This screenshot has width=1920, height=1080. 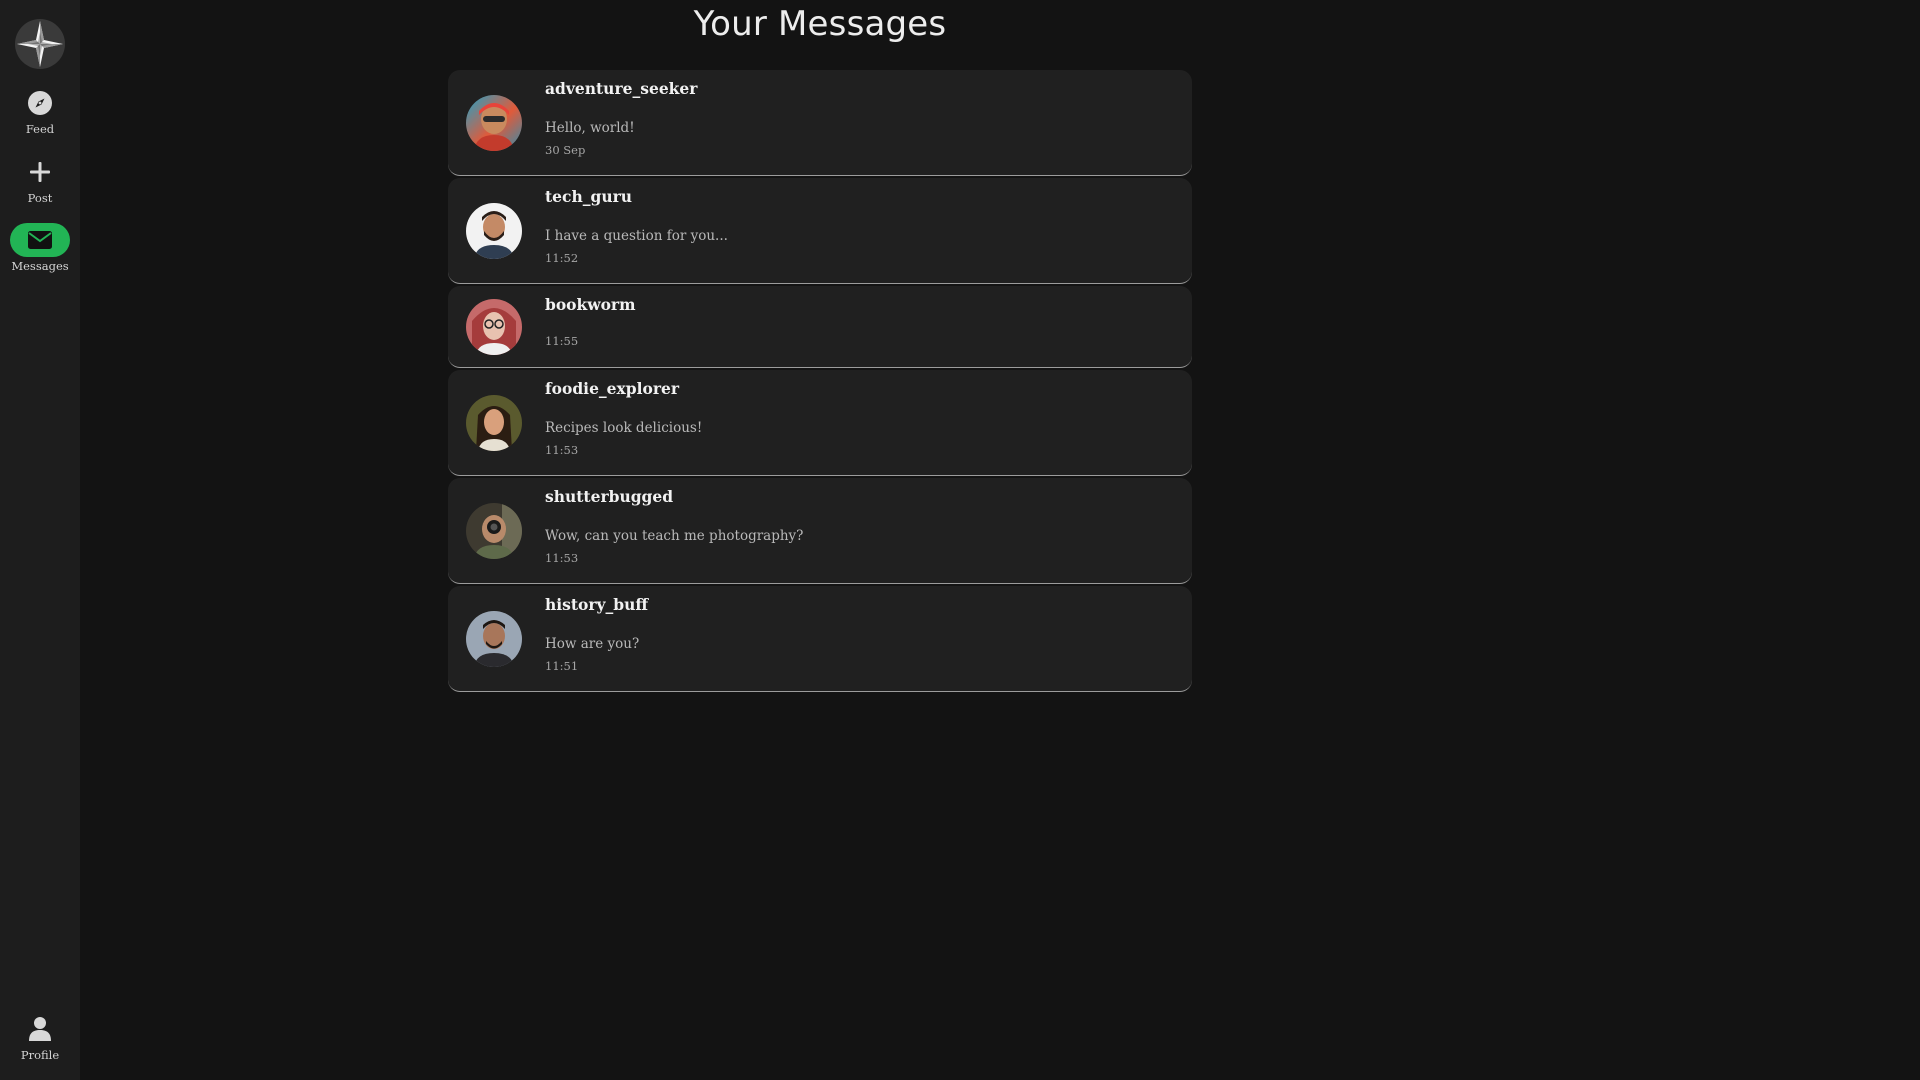 I want to click on conversation-username: bookworm, so click(x=590, y=304).